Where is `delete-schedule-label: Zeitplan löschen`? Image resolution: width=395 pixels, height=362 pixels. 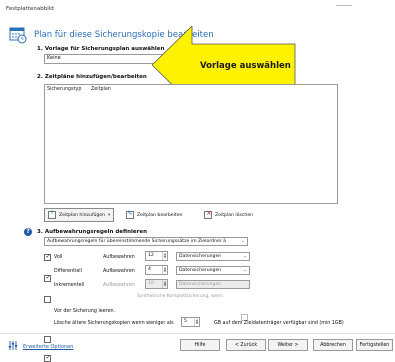
delete-schedule-label: Zeitplan löschen is located at coordinates (234, 215).